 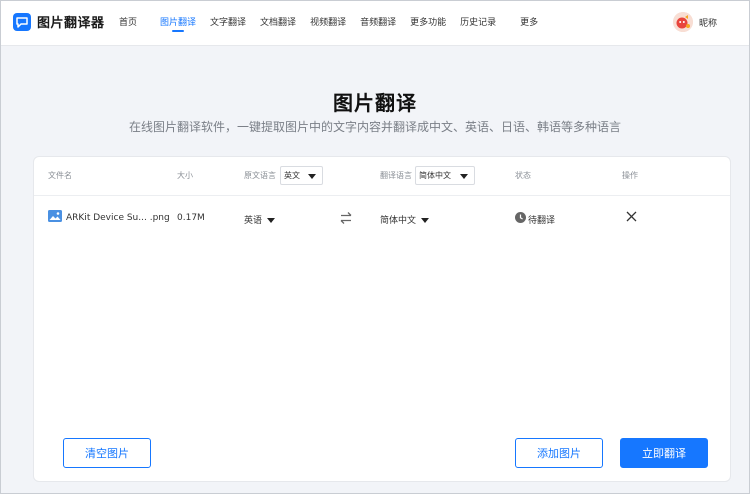 I want to click on swap-icon, so click(x=346, y=218).